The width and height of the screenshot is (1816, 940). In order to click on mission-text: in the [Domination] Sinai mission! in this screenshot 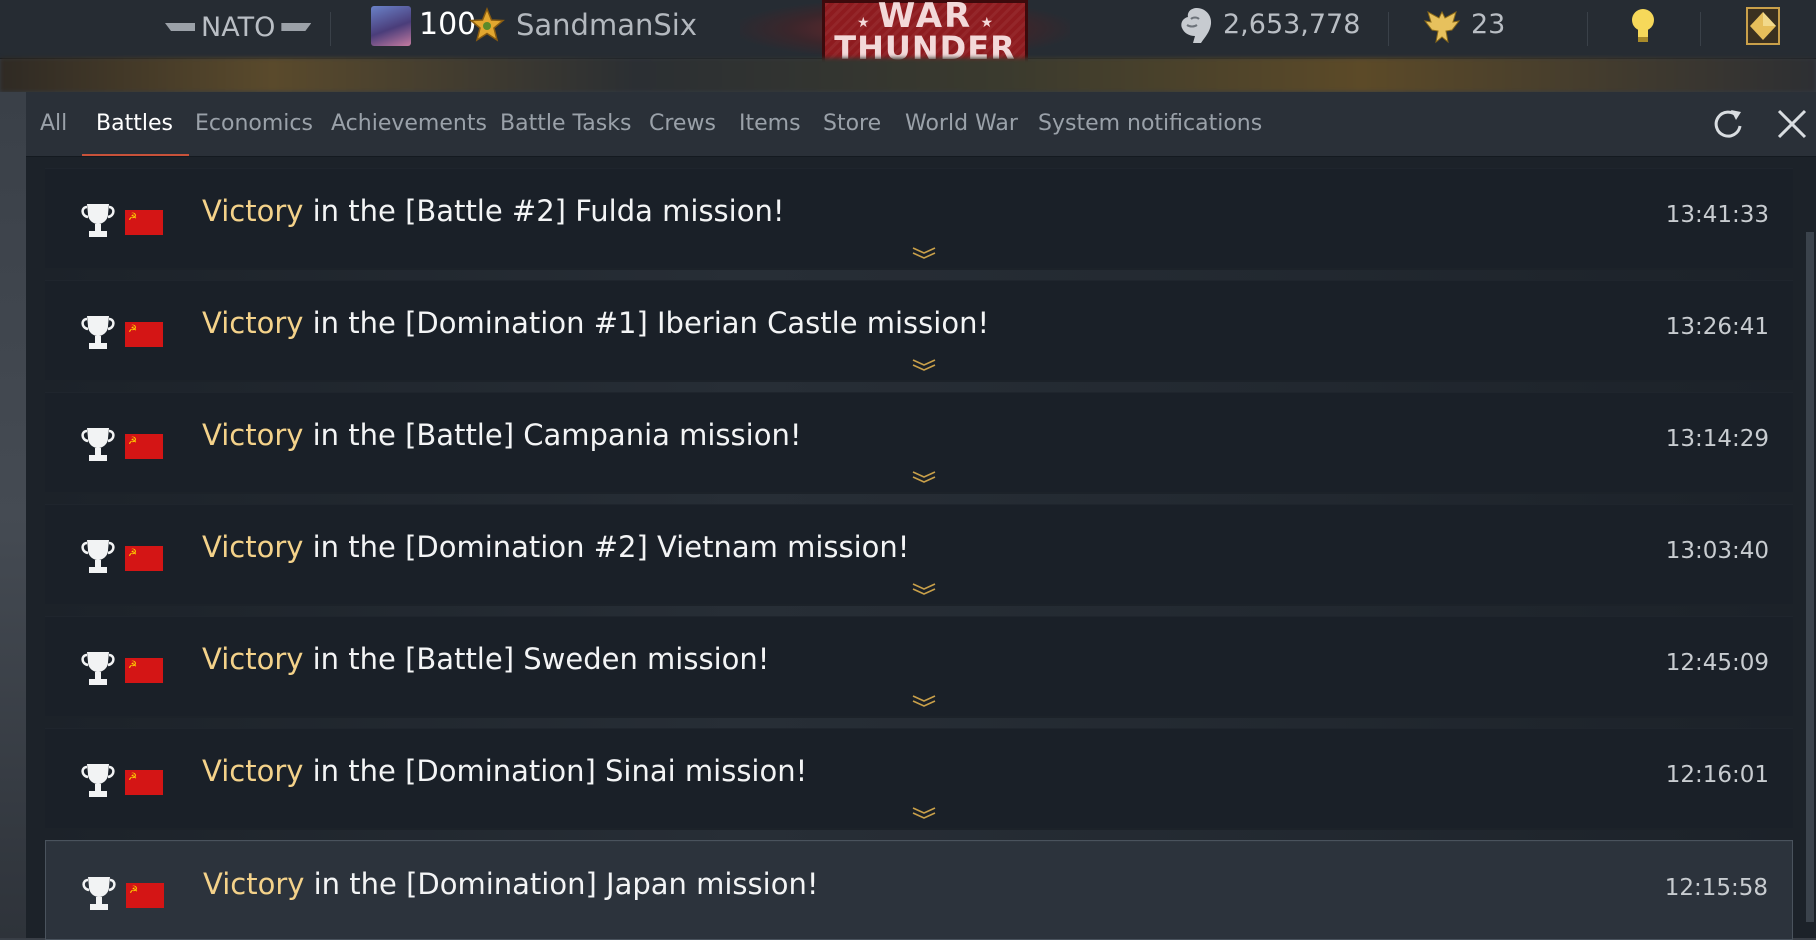, I will do `click(555, 771)`.